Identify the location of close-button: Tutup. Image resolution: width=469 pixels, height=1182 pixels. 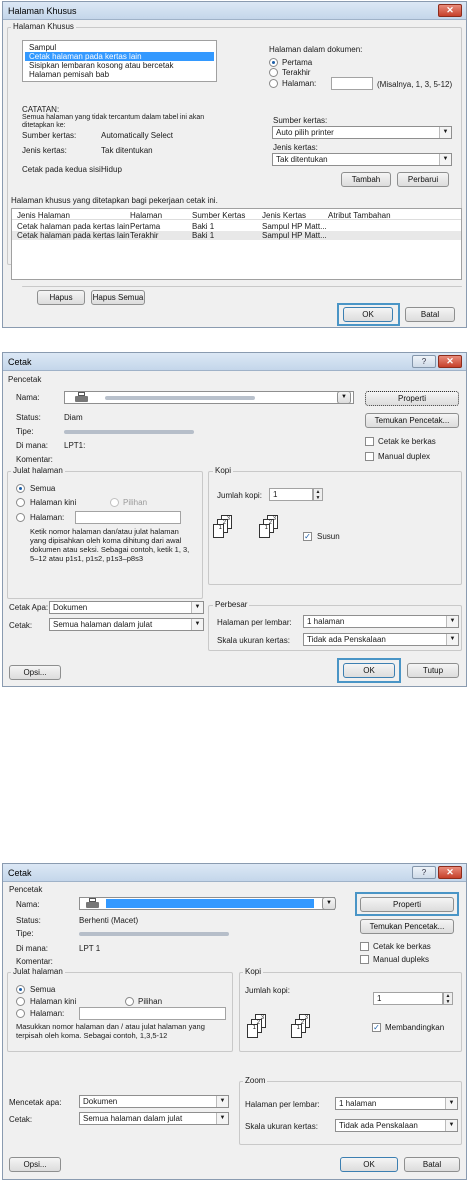
(433, 670).